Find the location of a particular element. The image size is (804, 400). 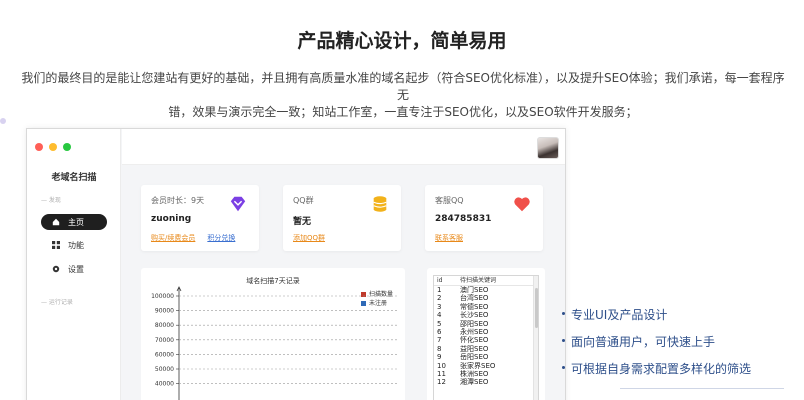

y-tick-label: 80000 is located at coordinates (164, 325).